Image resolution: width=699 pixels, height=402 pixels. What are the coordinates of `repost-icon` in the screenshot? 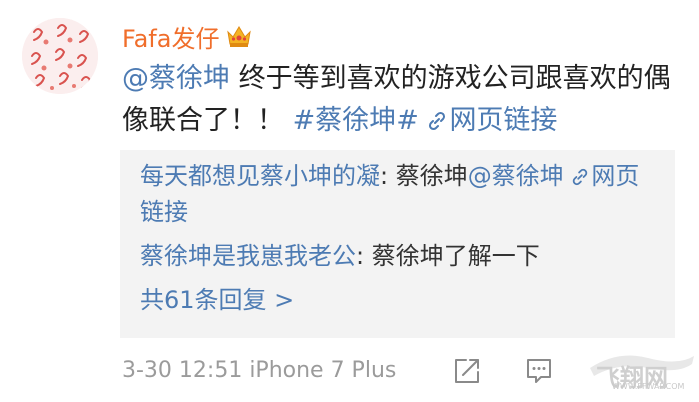 It's located at (467, 371).